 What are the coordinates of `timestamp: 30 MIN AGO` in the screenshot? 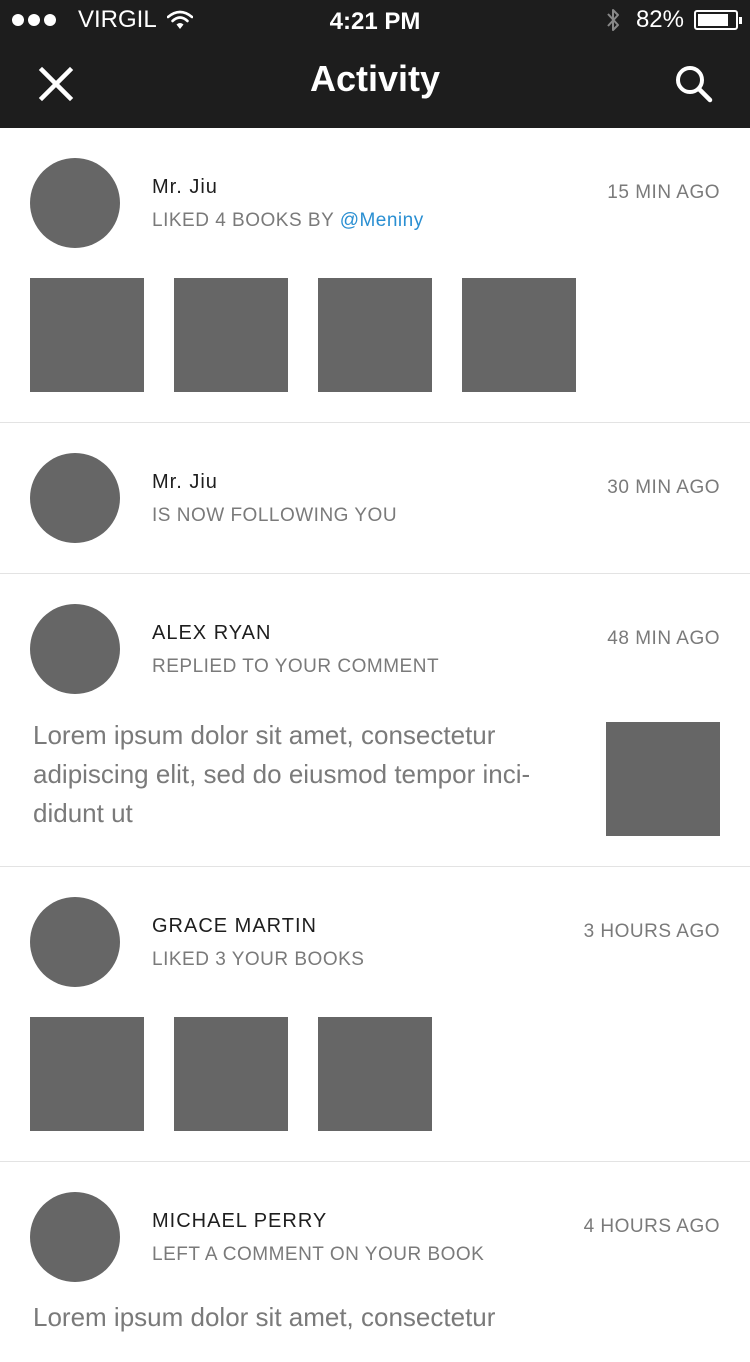 It's located at (663, 487).